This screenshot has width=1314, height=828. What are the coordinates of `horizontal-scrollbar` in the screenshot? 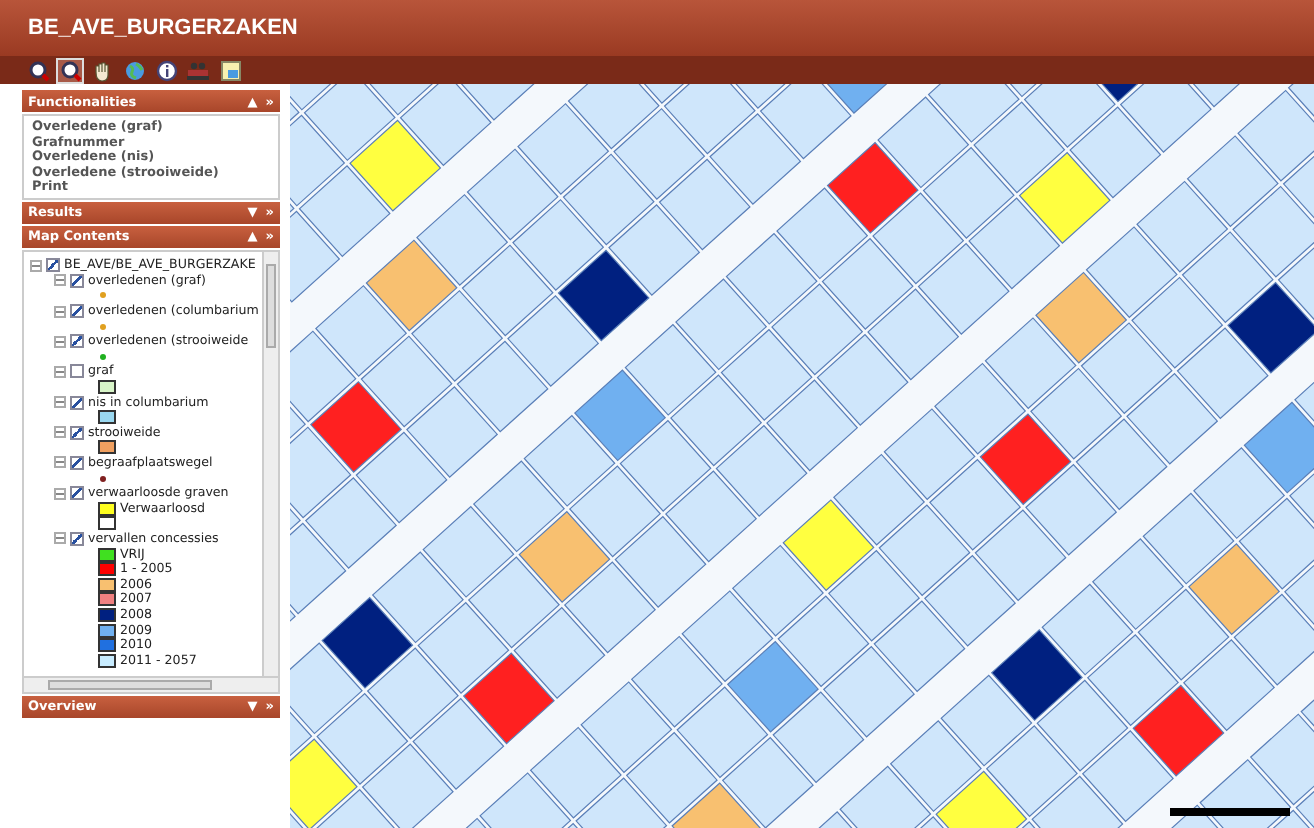 It's located at (151, 683).